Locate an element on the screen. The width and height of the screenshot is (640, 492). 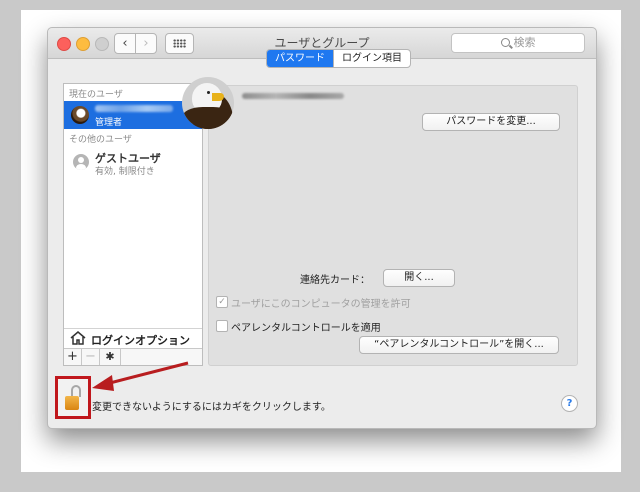
search-placeholder: 検索 is located at coordinates (524, 42).